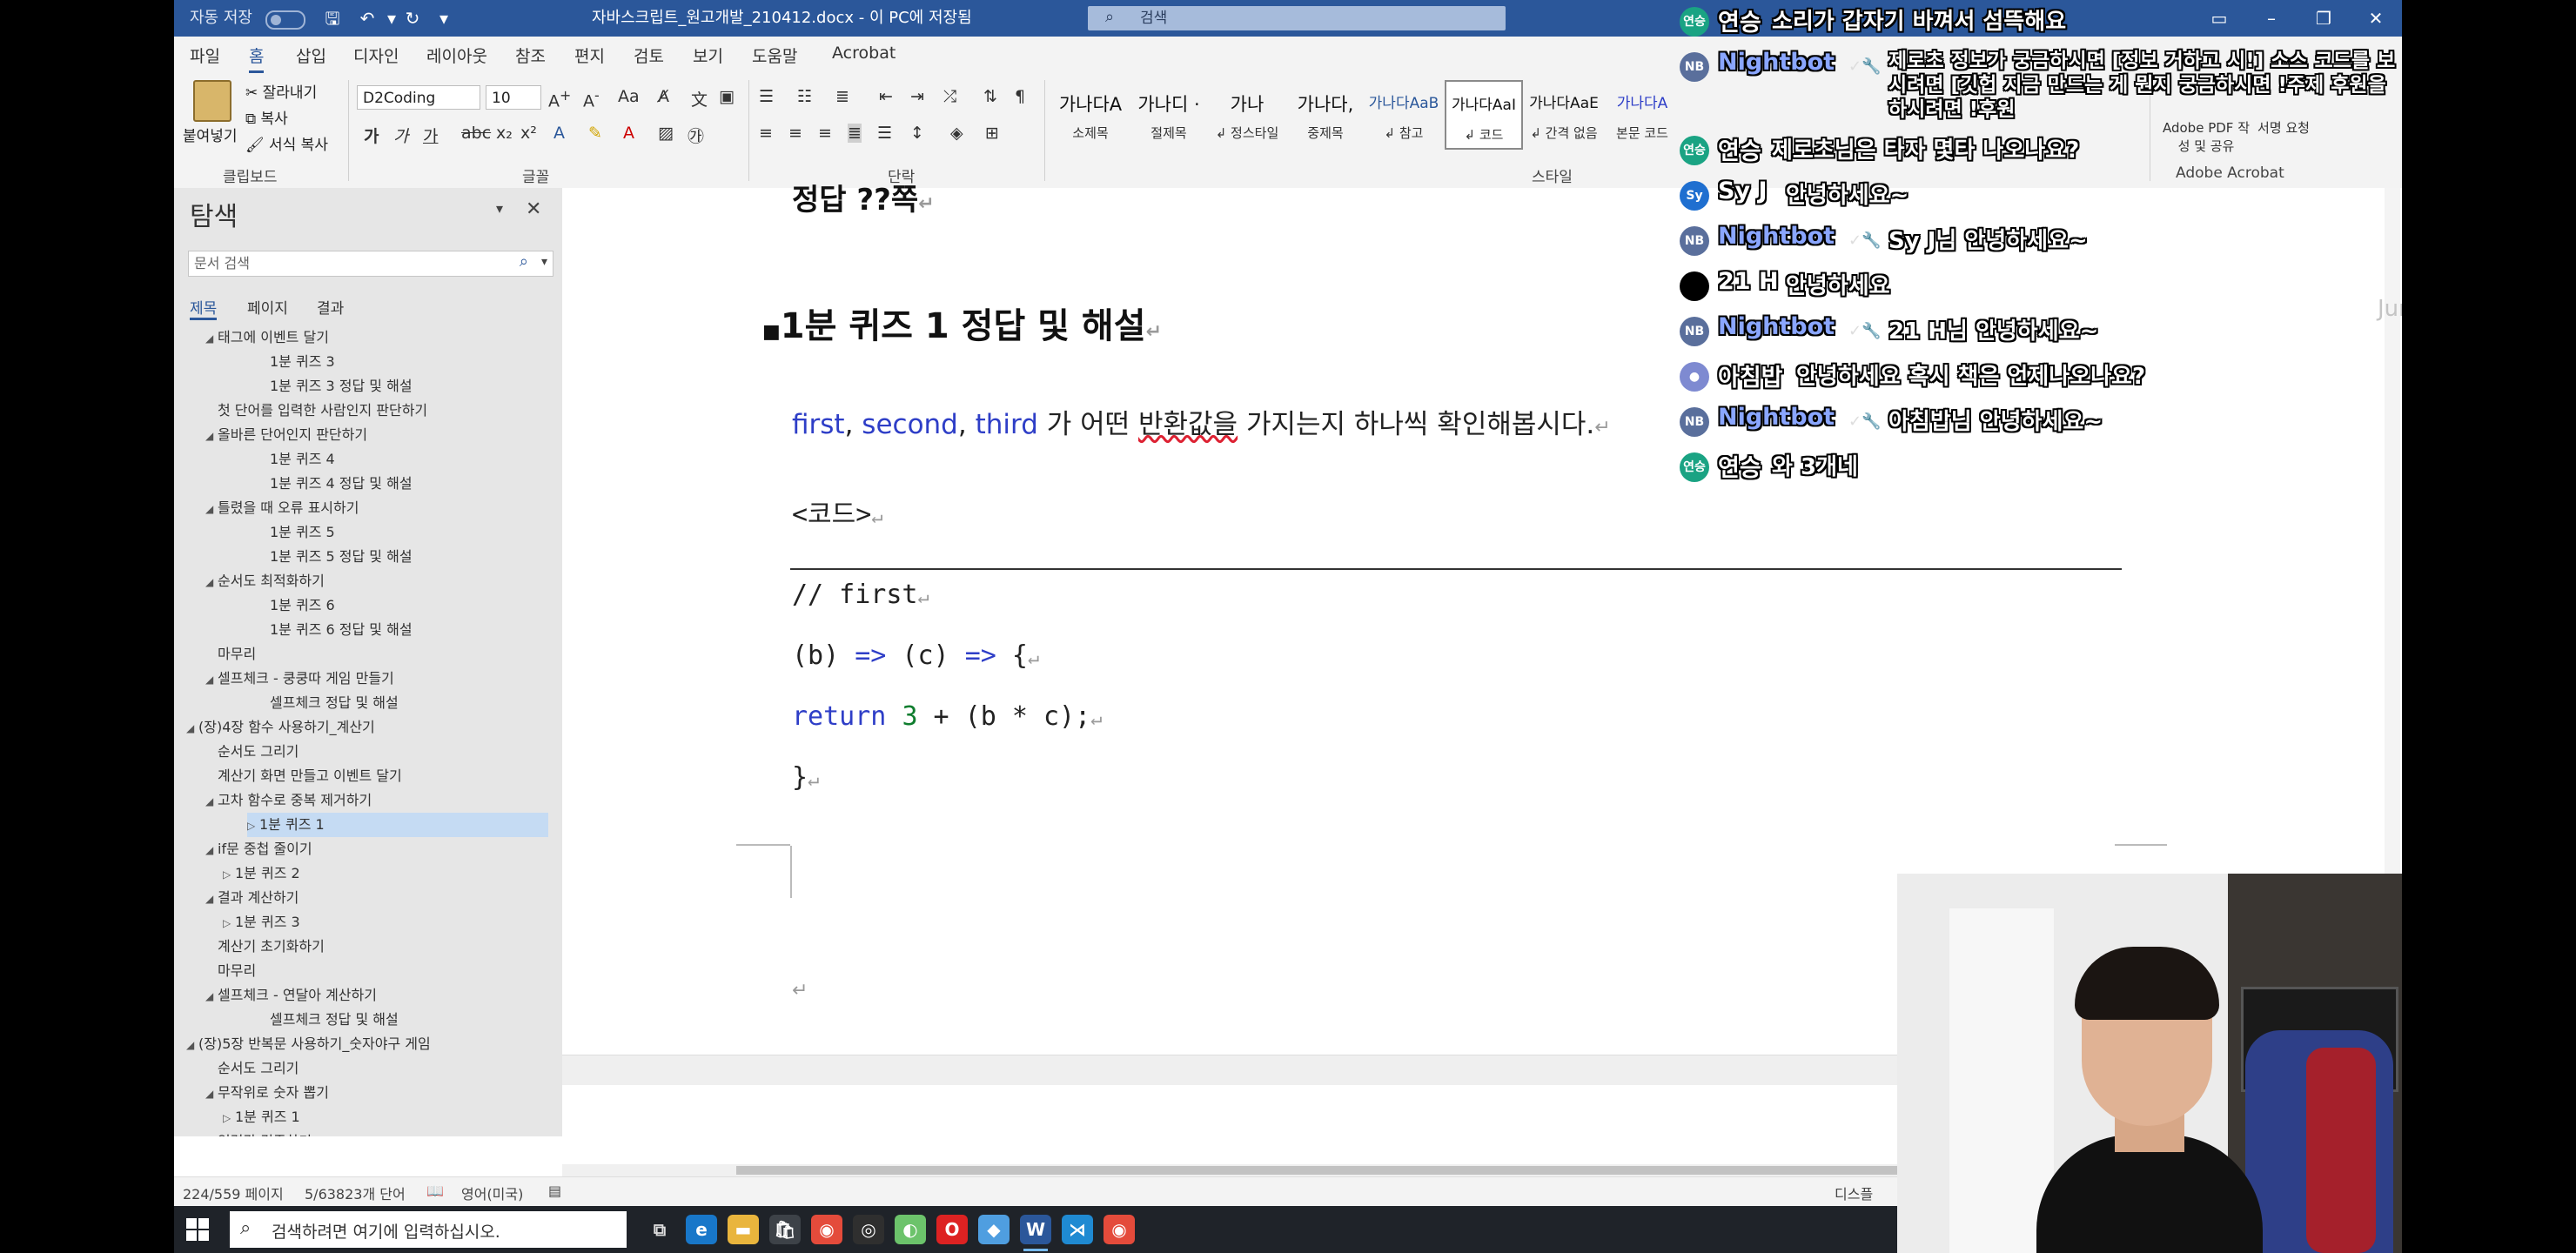 The image size is (2576, 1253). Describe the element at coordinates (205, 55) in the screenshot. I see `tab-file: 파일` at that location.